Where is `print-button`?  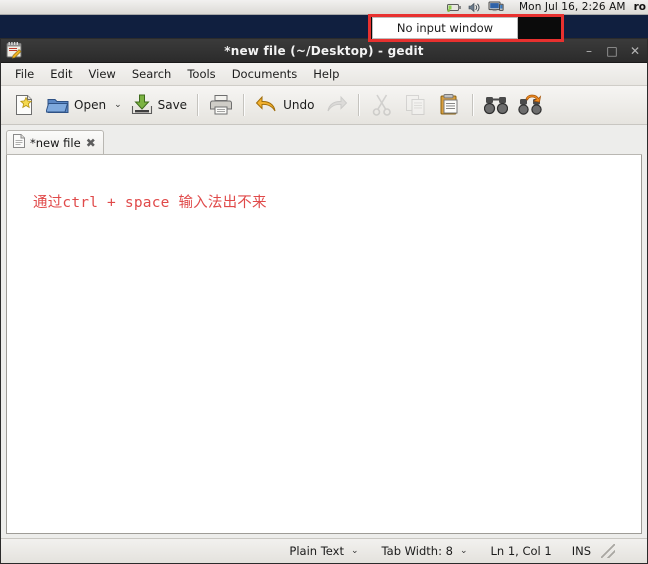
print-button is located at coordinates (221, 105).